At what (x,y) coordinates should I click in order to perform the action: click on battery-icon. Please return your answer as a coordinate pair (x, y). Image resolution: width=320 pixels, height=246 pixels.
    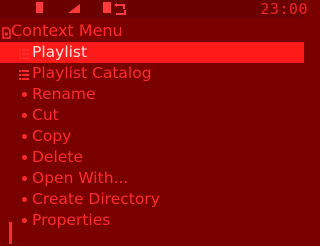
    Looking at the image, I should click on (107, 7).